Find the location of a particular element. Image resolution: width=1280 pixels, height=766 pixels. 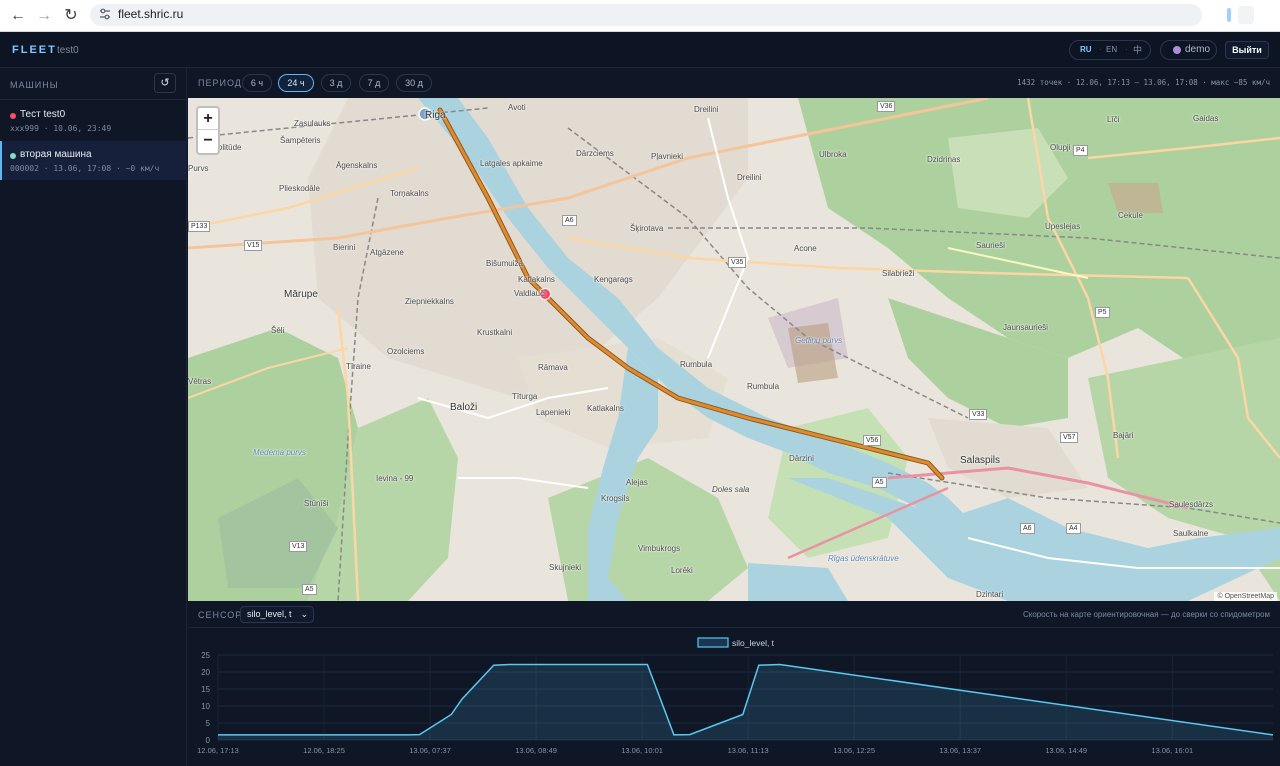

browser-toolbar: ← → ↻ fleet.shric.ru is located at coordinates (640, 16).